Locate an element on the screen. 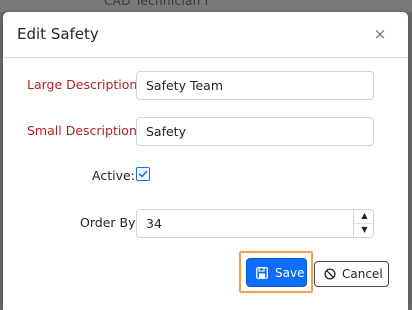 Image resolution: width=412 pixels, height=310 pixels. ban-icon is located at coordinates (330, 274).